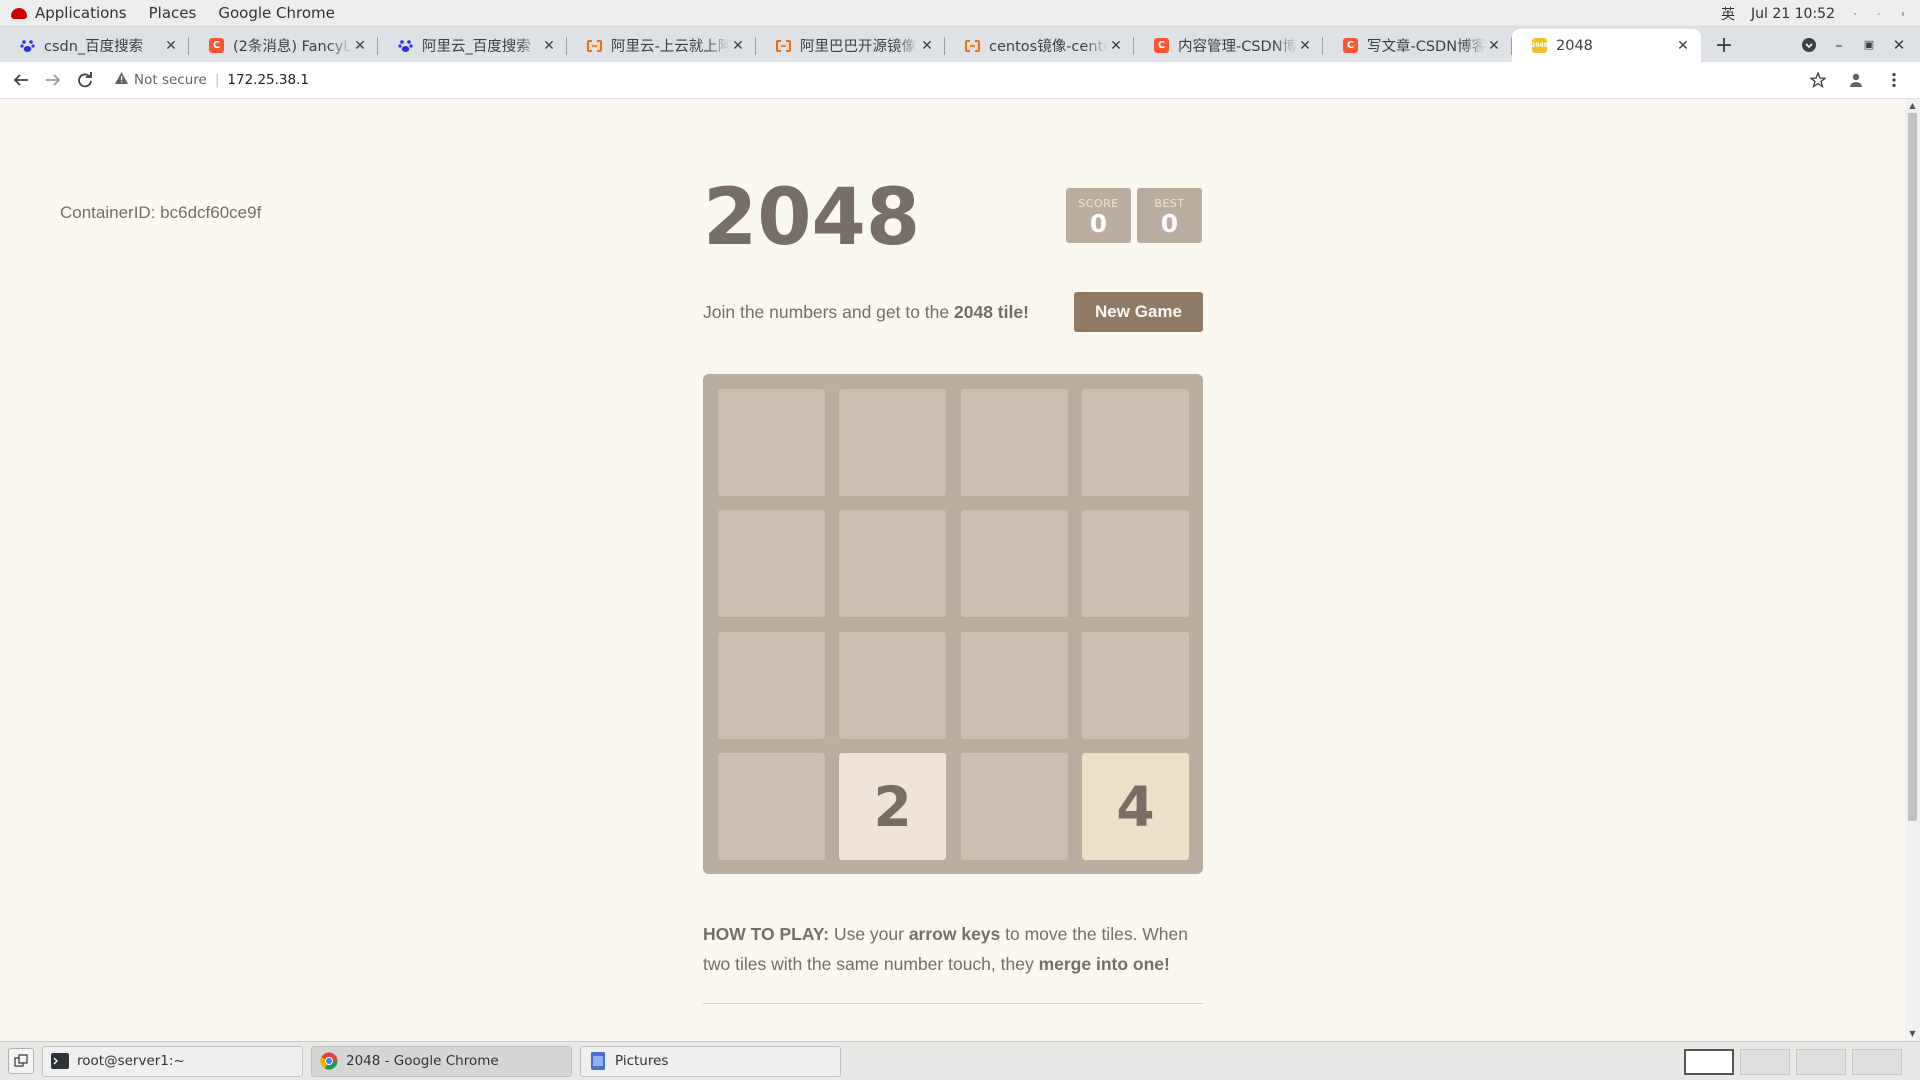  I want to click on page-scrollbar: ▲ ▼, so click(1912, 570).